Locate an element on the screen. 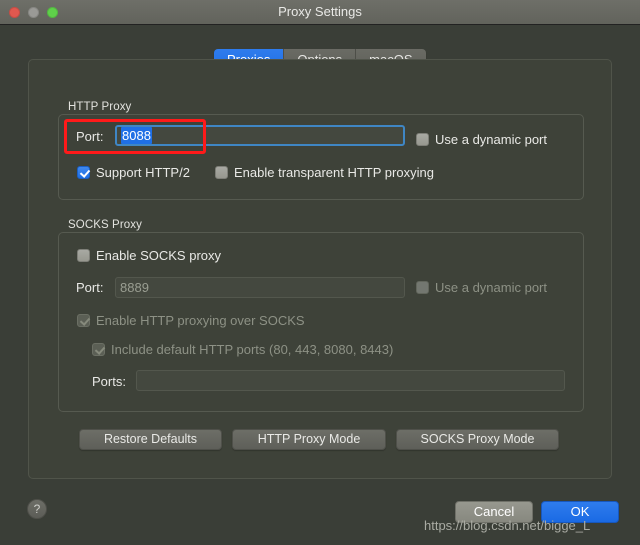 The height and width of the screenshot is (545, 640). socks-port-label: Port: is located at coordinates (90, 287).